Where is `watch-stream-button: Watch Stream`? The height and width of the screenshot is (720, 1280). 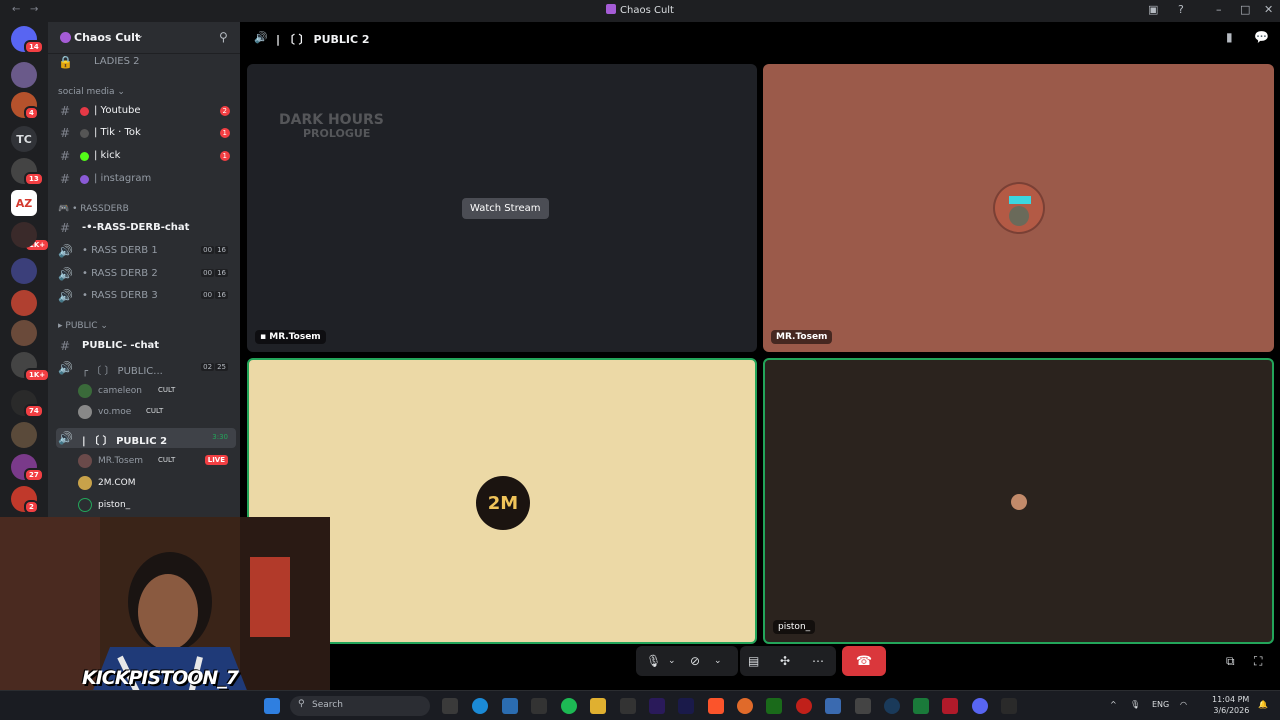 watch-stream-button: Watch Stream is located at coordinates (505, 208).